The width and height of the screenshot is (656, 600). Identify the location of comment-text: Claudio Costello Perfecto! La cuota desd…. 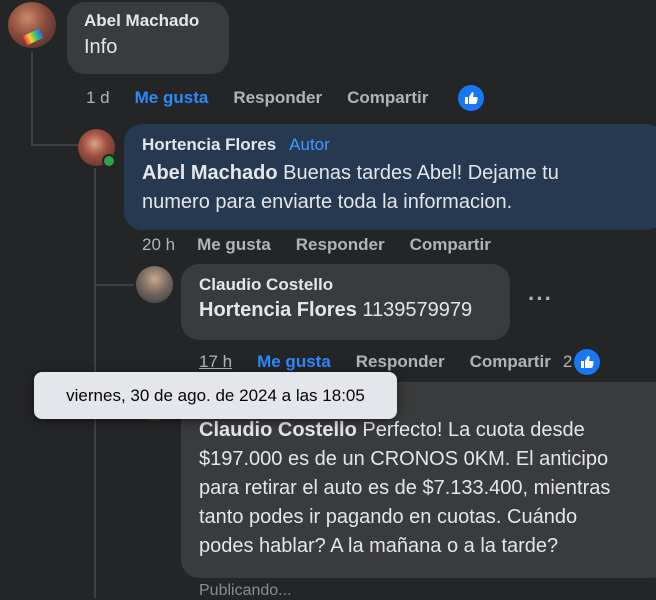
(405, 488).